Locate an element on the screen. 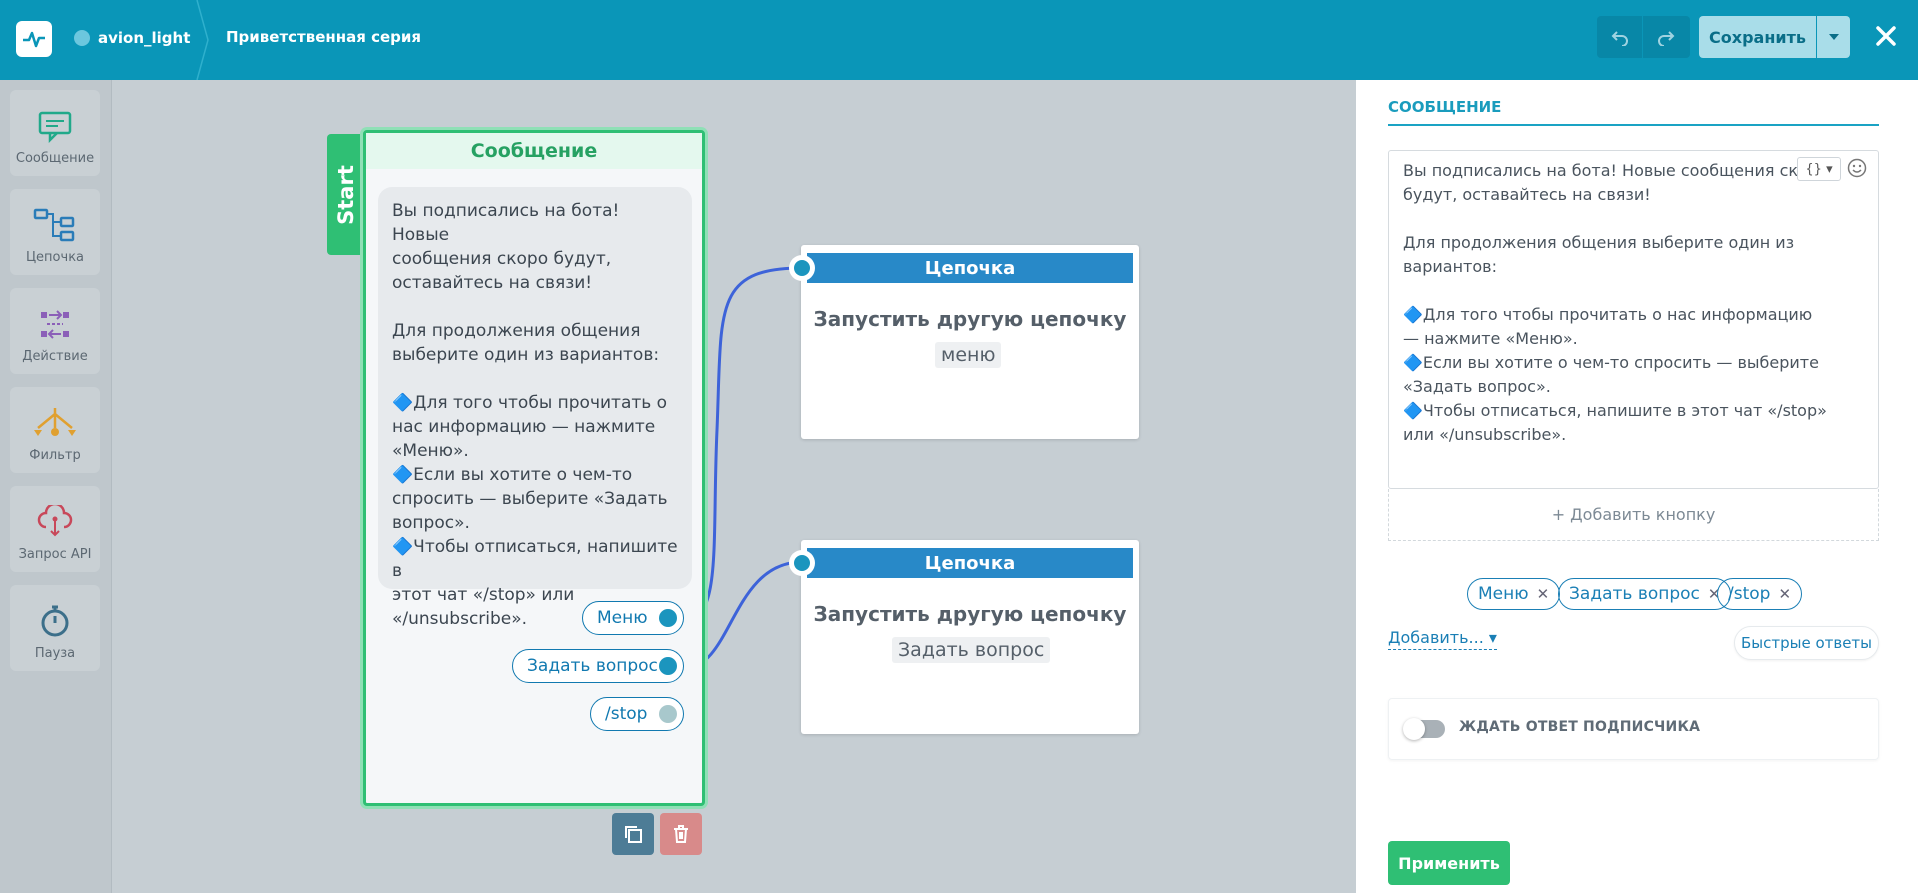  wait-reply-toggle is located at coordinates (1424, 729).